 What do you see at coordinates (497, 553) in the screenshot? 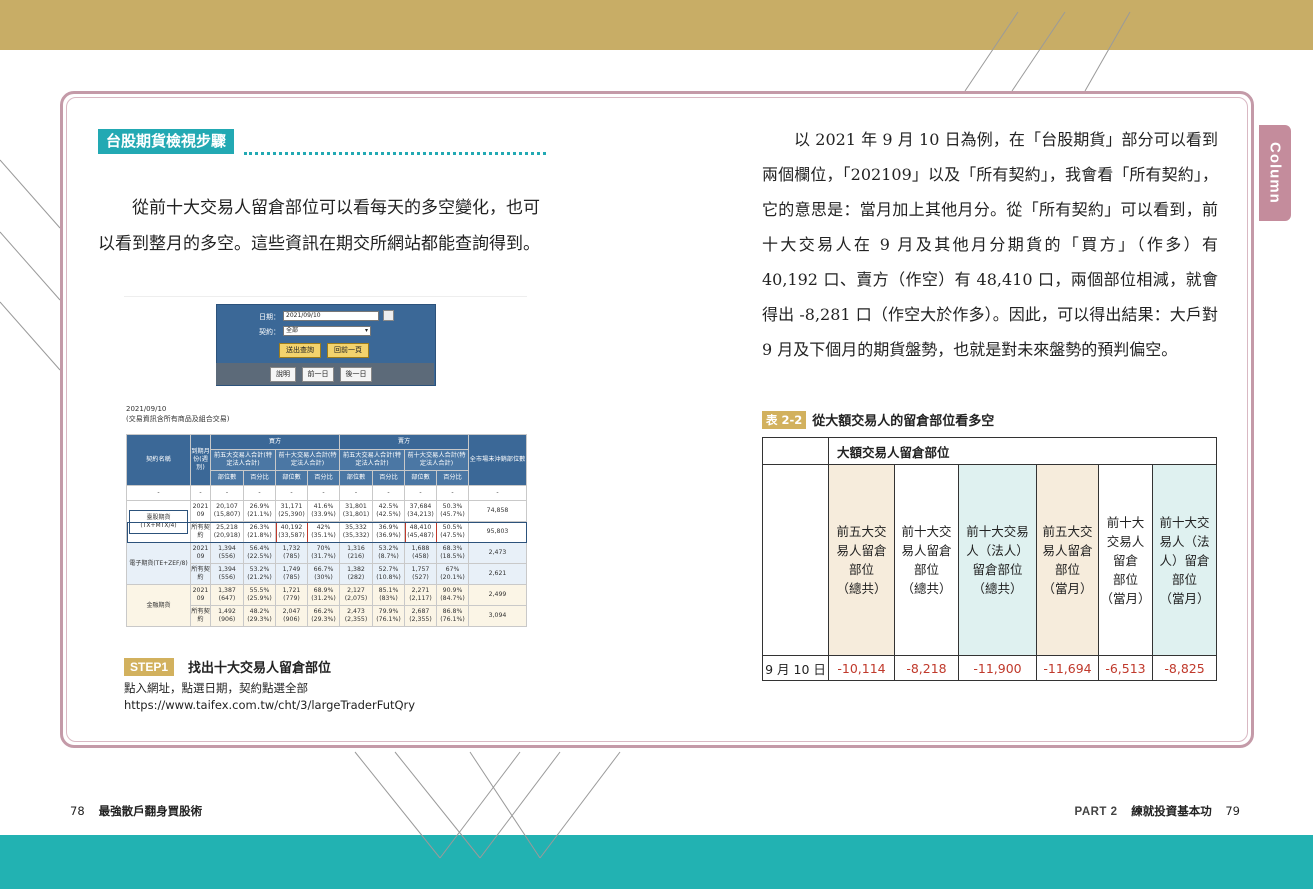
I see `value-cell: 2,473` at bounding box center [497, 553].